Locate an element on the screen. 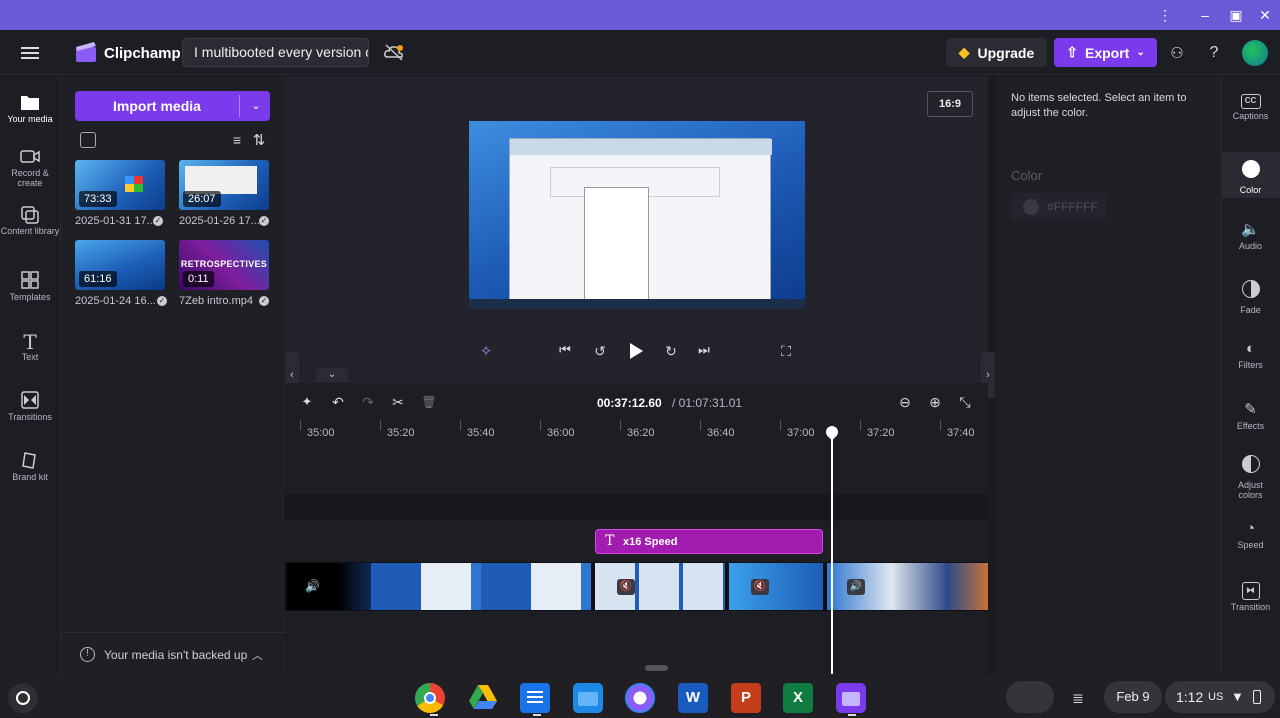 The image size is (1280, 718). zoom-in-icon: ⊕ is located at coordinates (935, 402).